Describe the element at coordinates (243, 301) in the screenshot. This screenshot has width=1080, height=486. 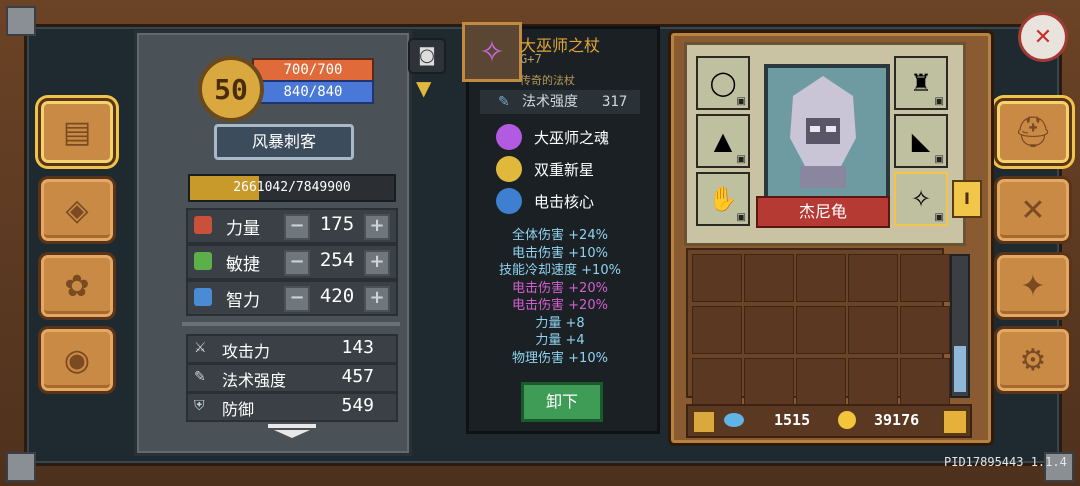
I see `attribute-label: 智力` at that location.